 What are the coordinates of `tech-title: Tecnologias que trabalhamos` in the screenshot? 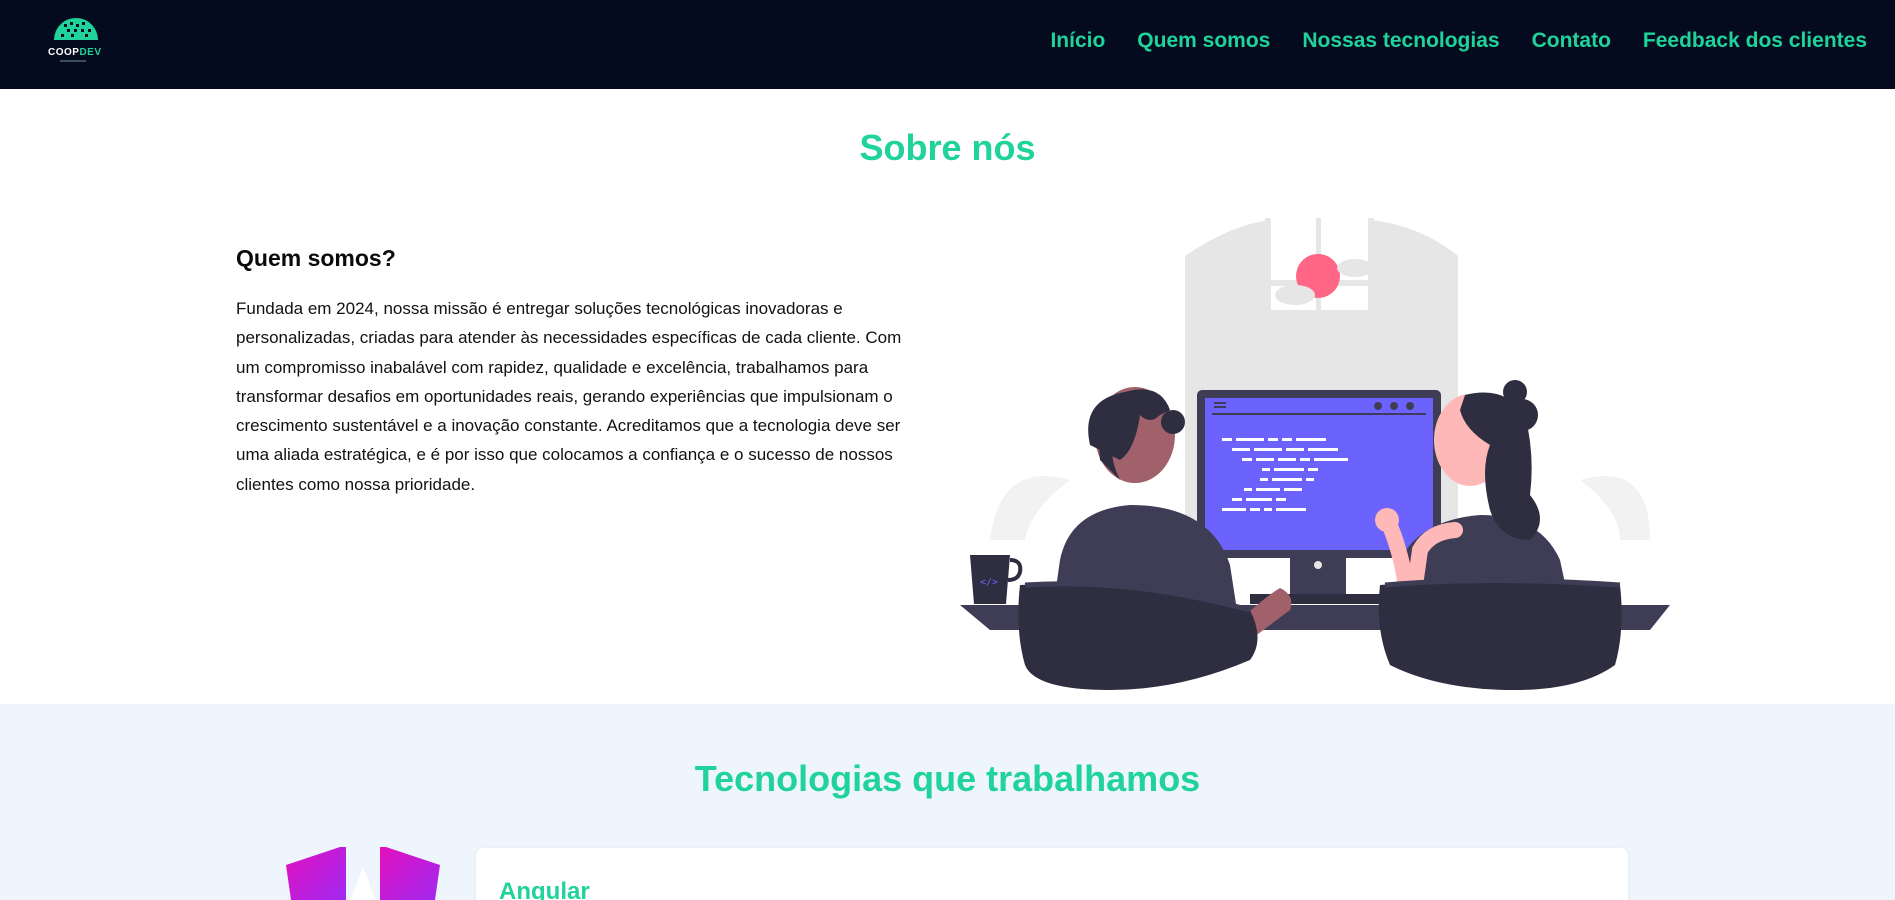 It's located at (947, 778).